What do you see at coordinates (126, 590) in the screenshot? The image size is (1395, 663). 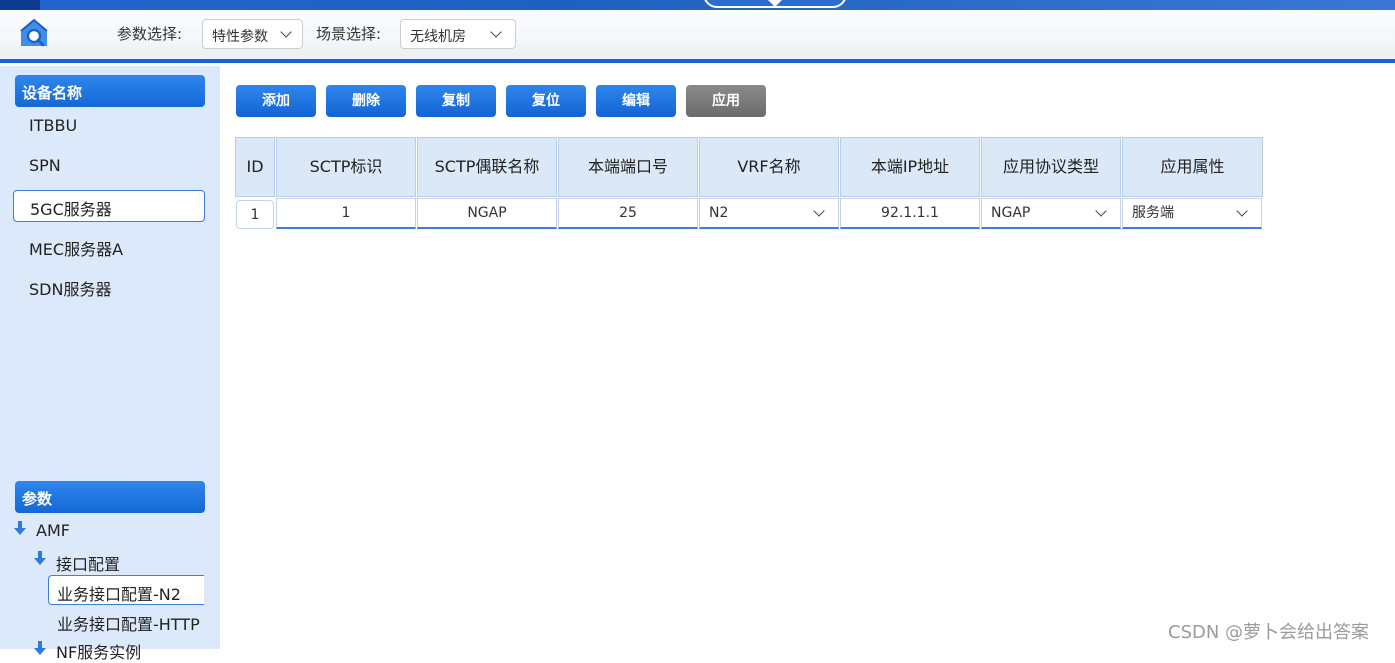 I see `tree-leaf-service-interface-n2: 业务接口配置-N2` at bounding box center [126, 590].